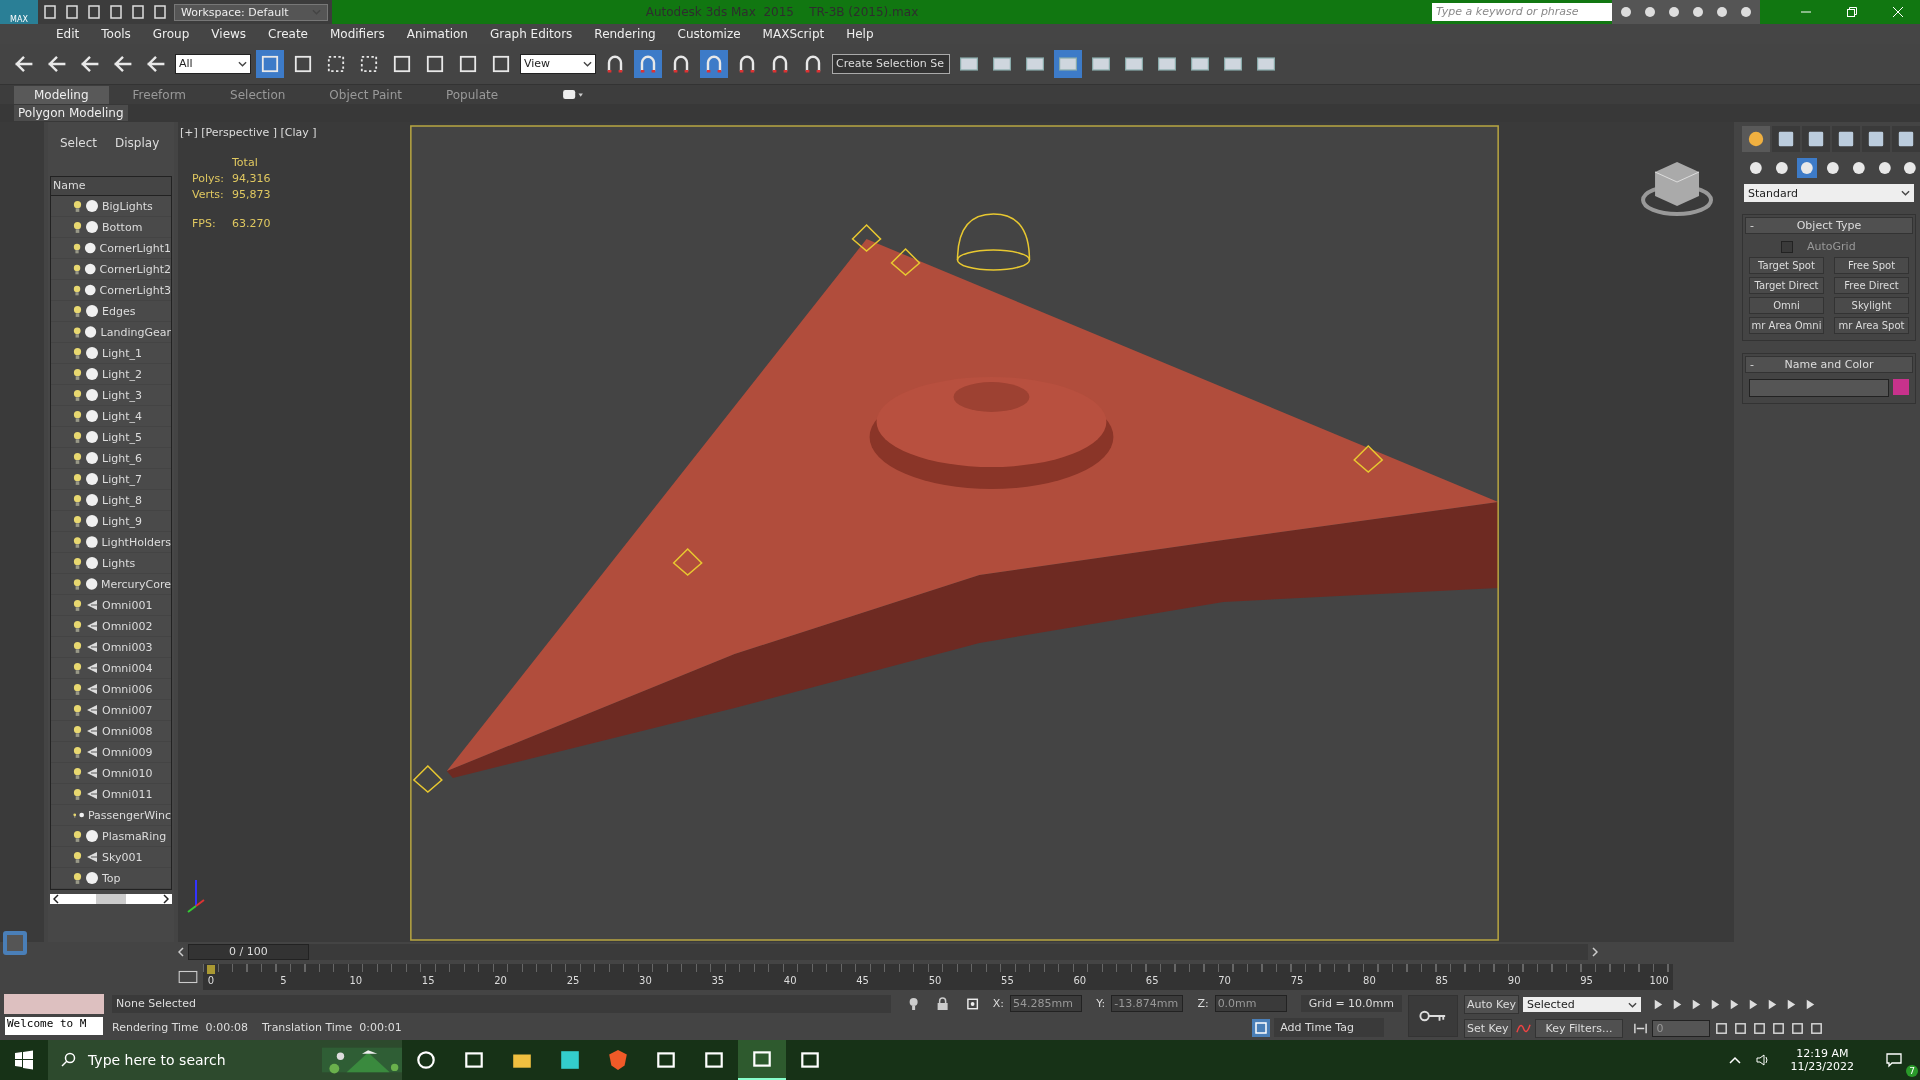 The width and height of the screenshot is (1920, 1080). Describe the element at coordinates (111, 228) in the screenshot. I see `scene-item: Bottom` at that location.